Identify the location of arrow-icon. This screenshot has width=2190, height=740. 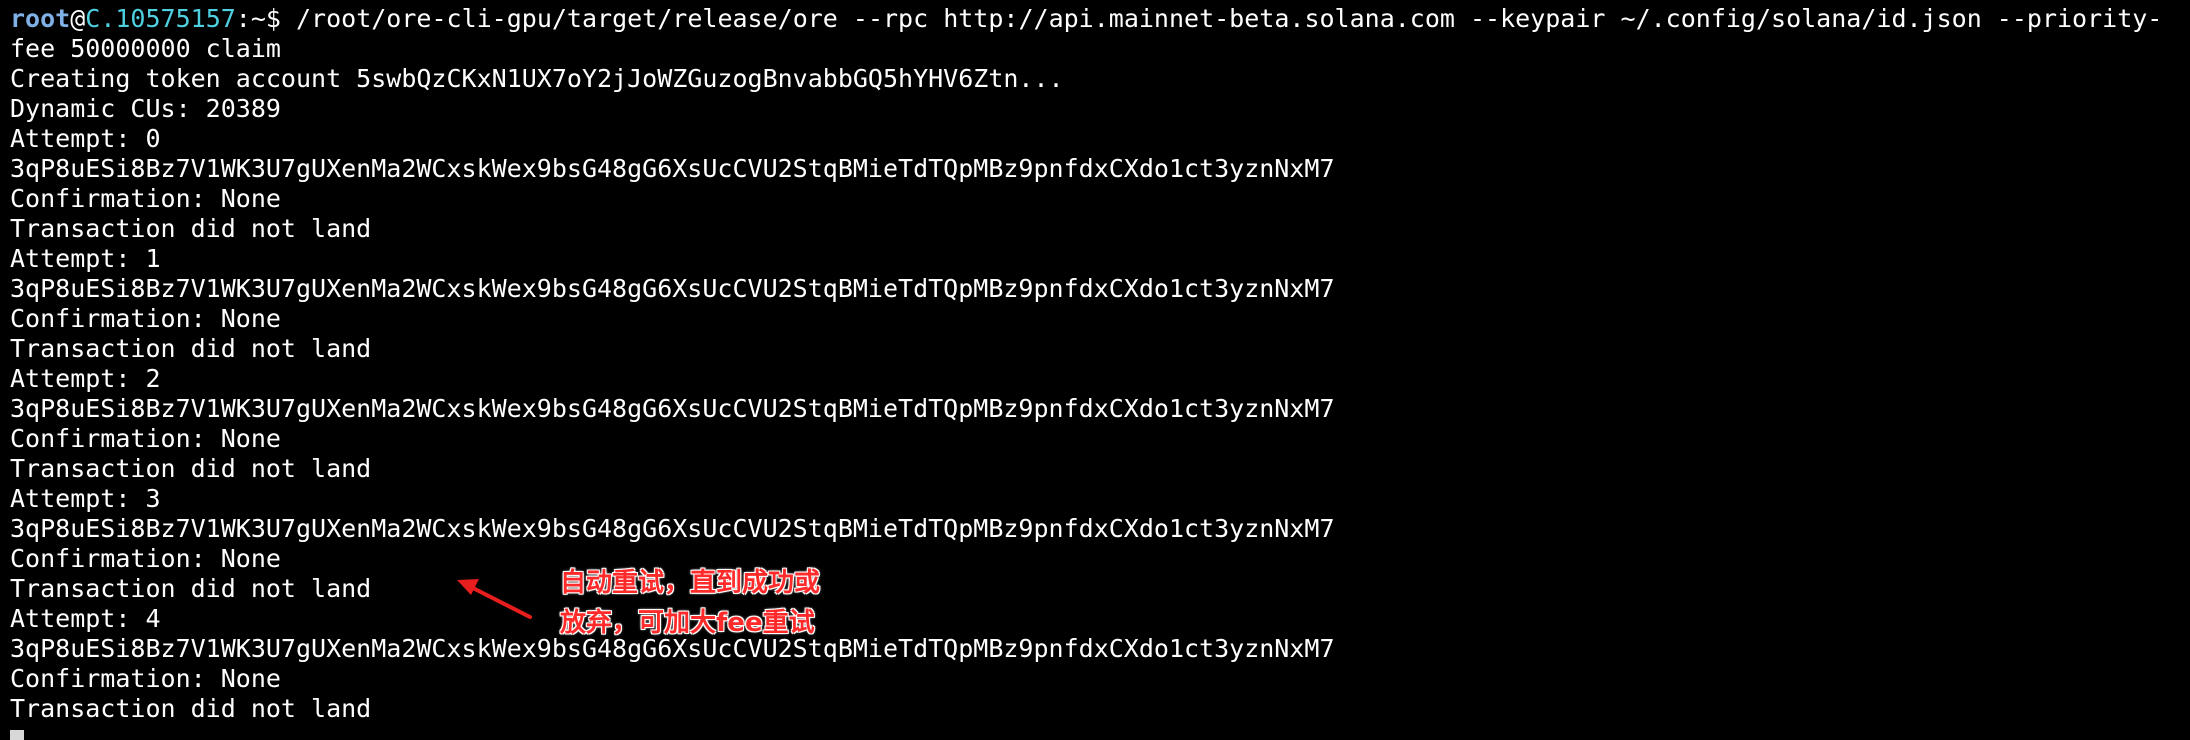
(494, 599).